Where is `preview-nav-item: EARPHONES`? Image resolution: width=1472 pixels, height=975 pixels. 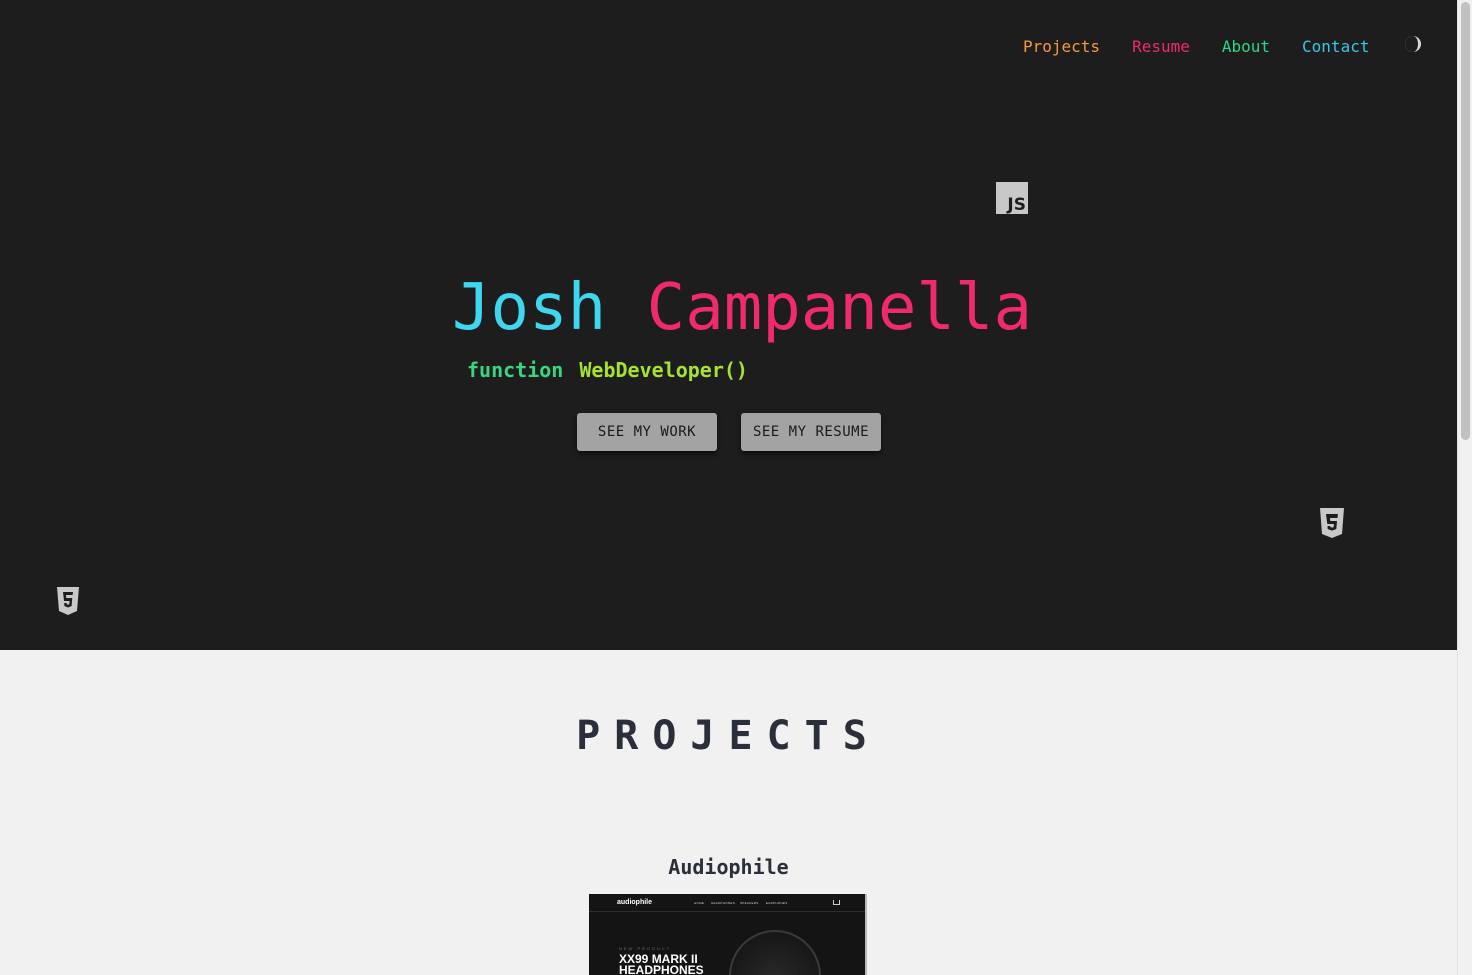 preview-nav-item: EARPHONES is located at coordinates (777, 903).